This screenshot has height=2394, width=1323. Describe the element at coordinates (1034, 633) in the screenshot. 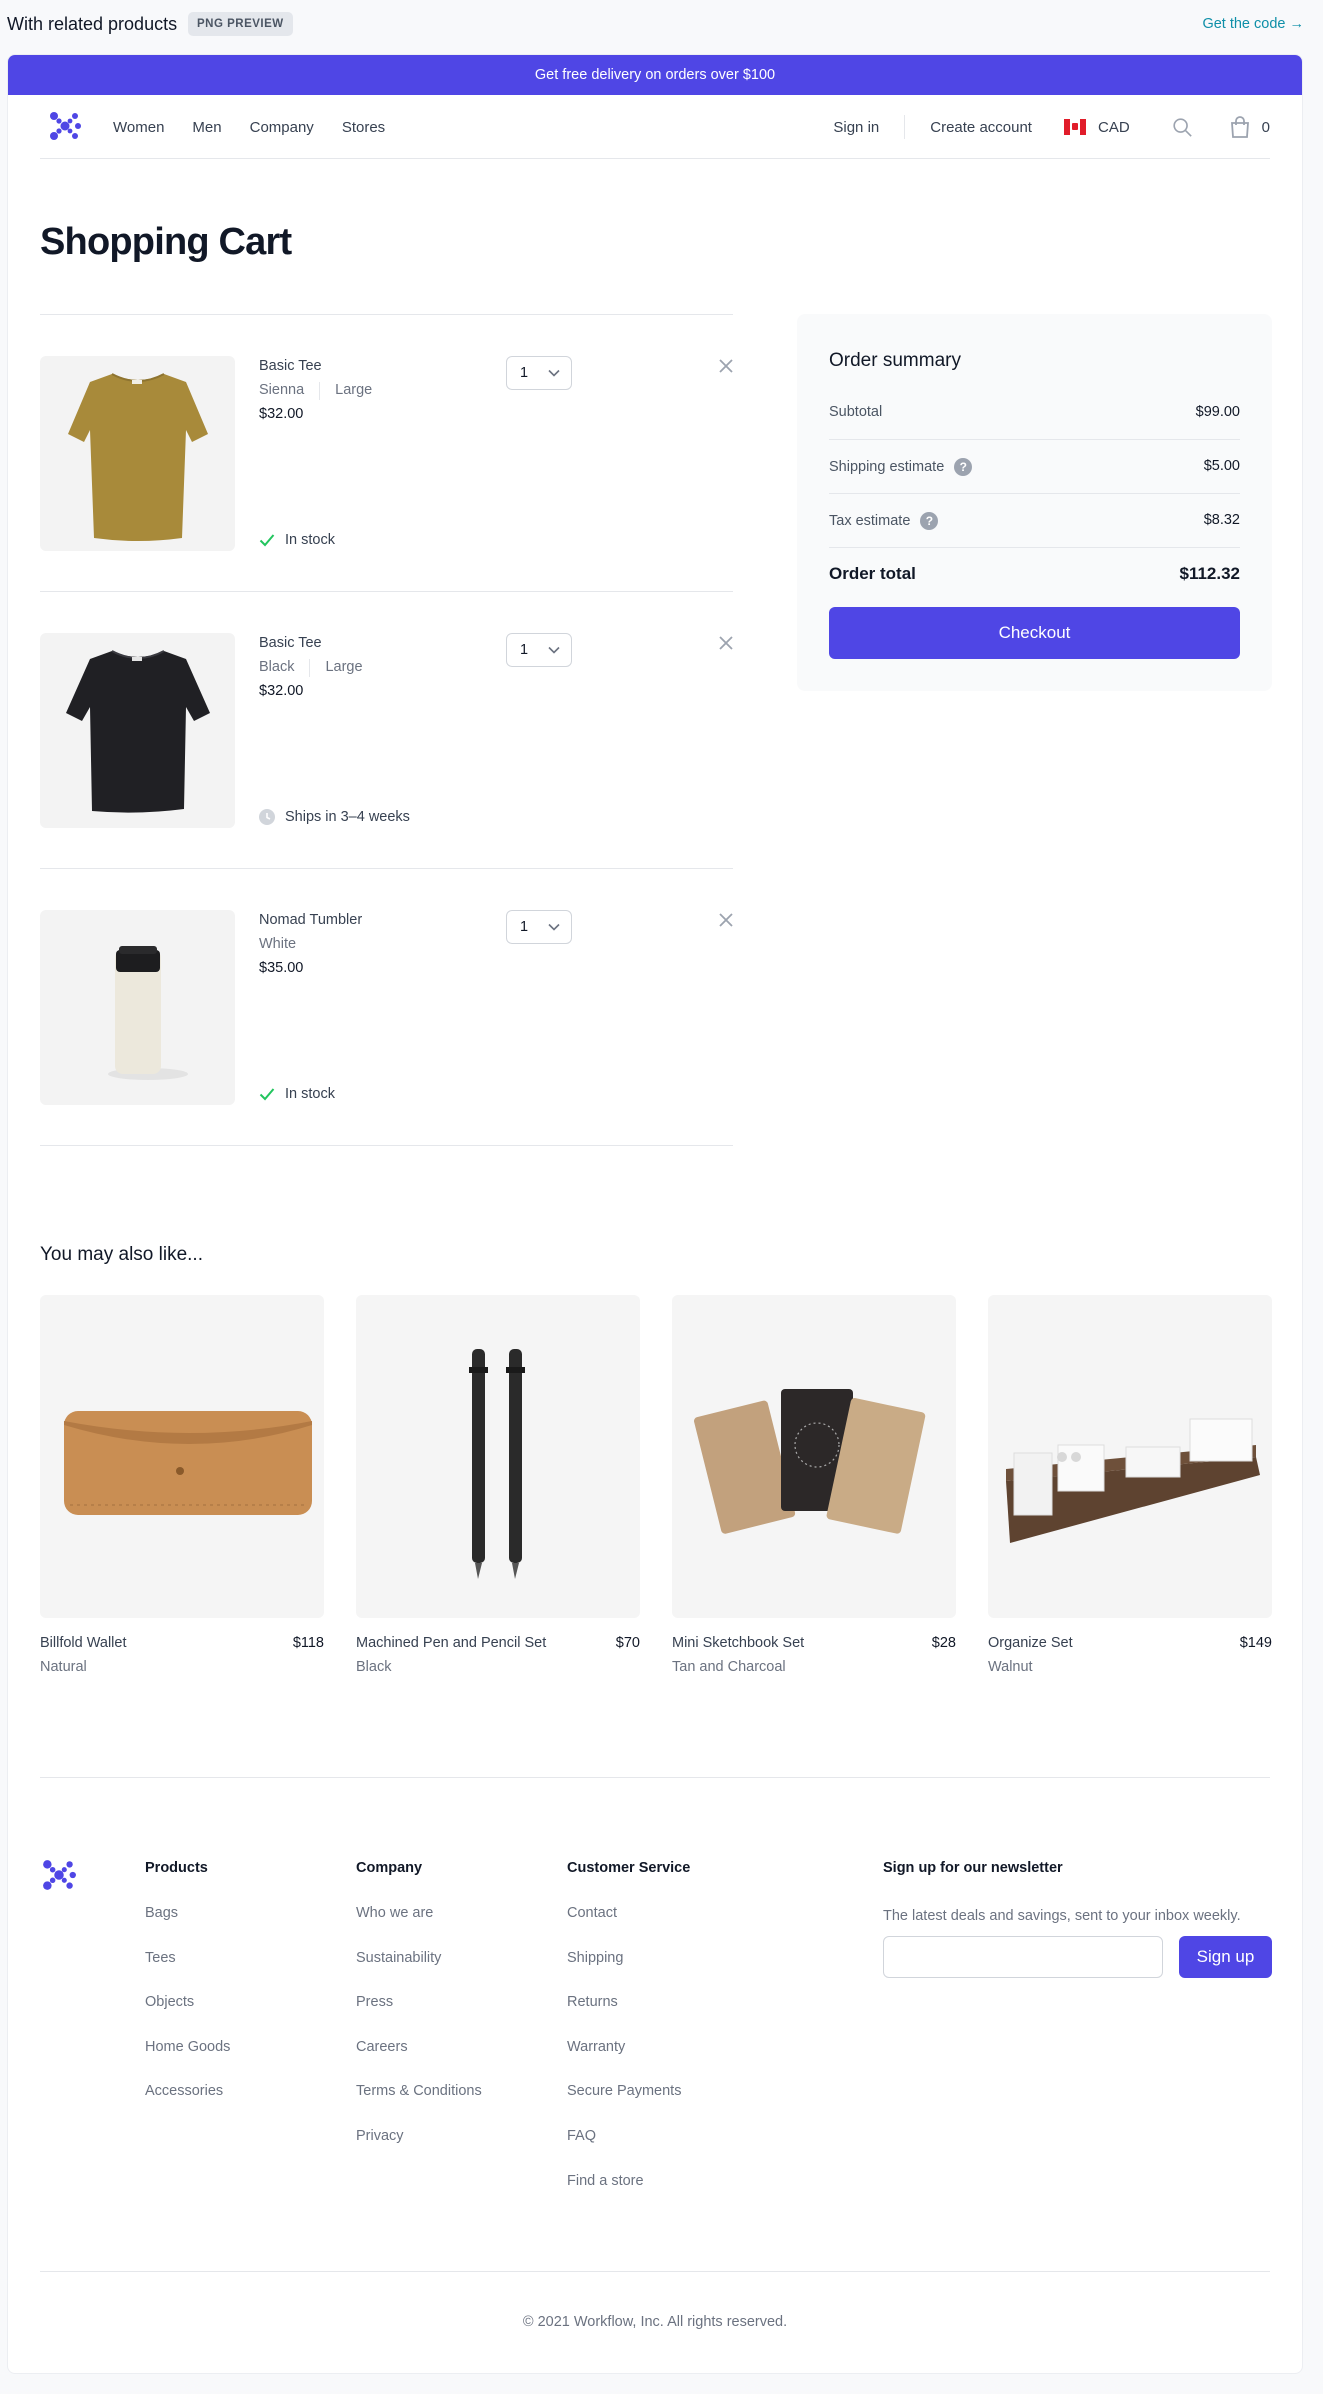

I see `checkout-button: Checkout` at that location.